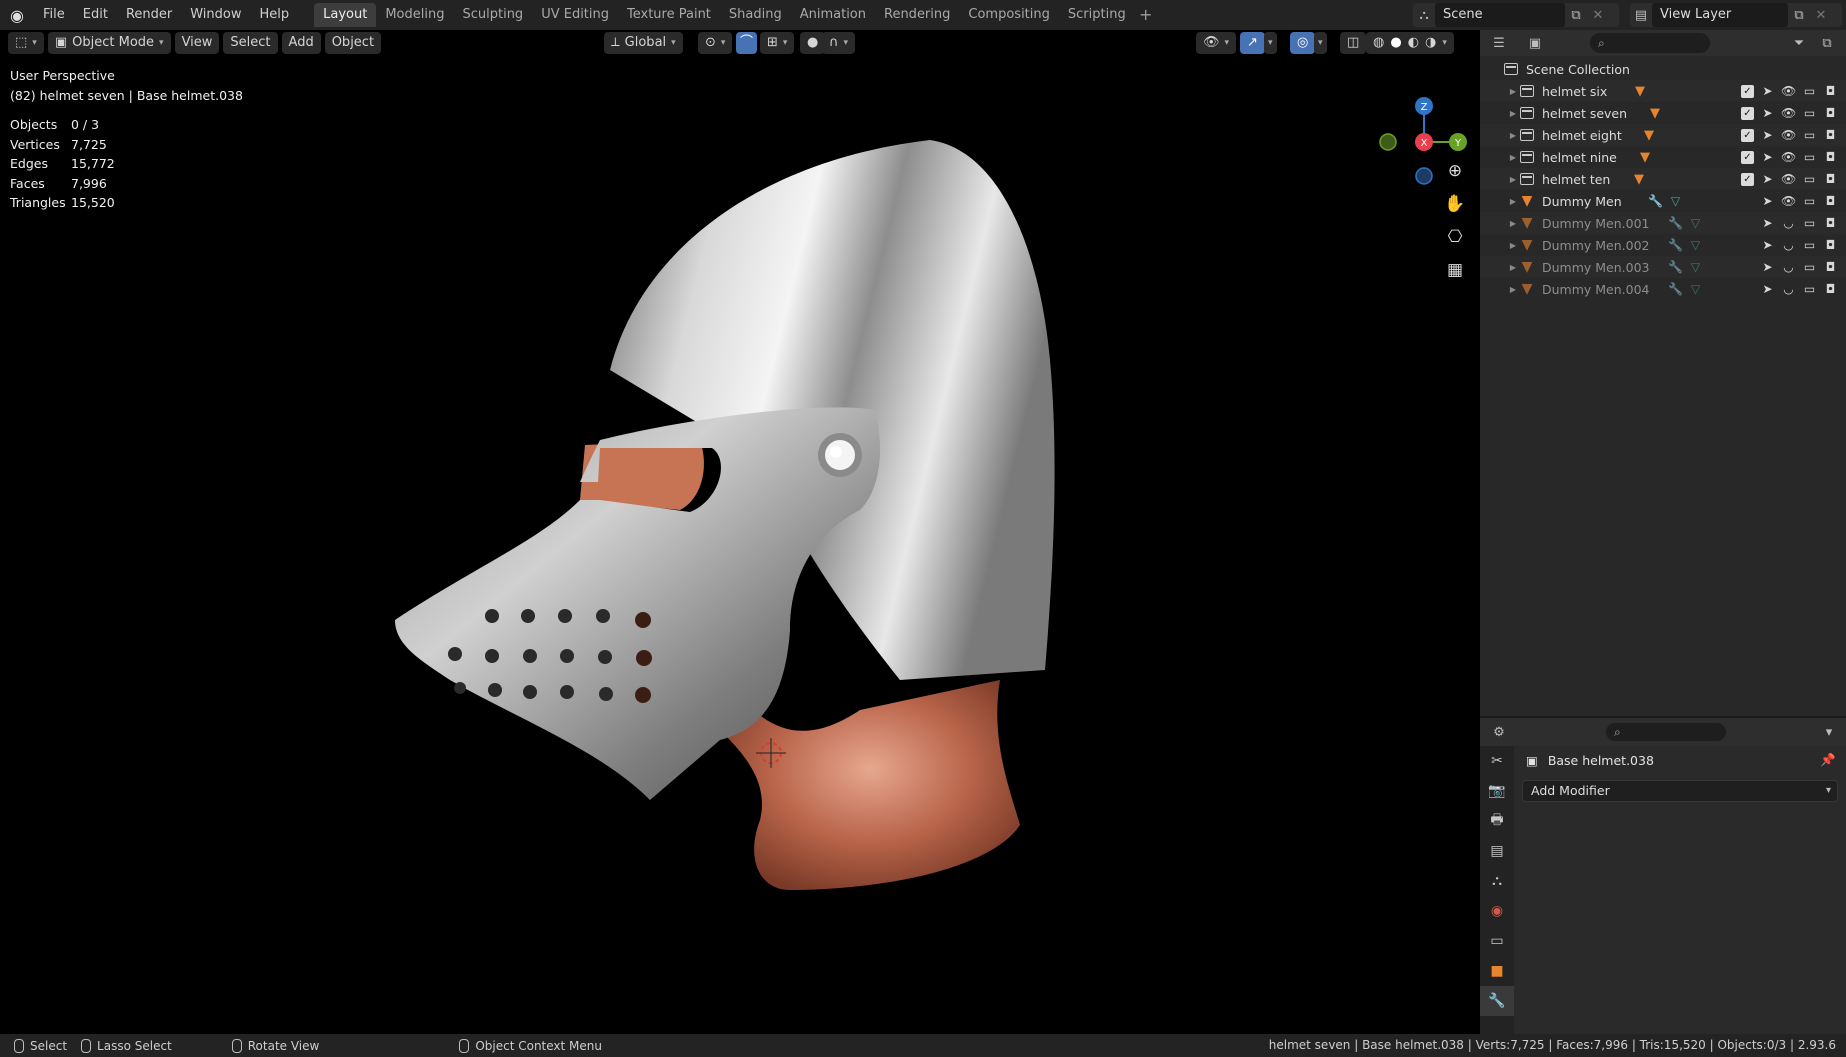  What do you see at coordinates (1663, 157) in the screenshot?
I see `outliner-row-helmet-nine: ▶ helmet nine ▼ ✓ ➤ 👁 ▭ ◘` at bounding box center [1663, 157].